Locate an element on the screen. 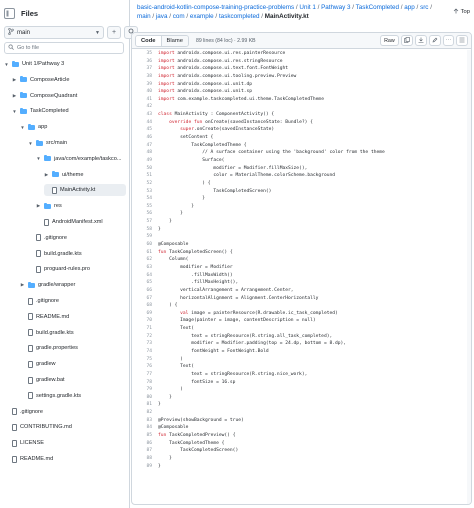 The height and width of the screenshot is (508, 474). tree-file: settings.gradle.kts is located at coordinates (50, 396).